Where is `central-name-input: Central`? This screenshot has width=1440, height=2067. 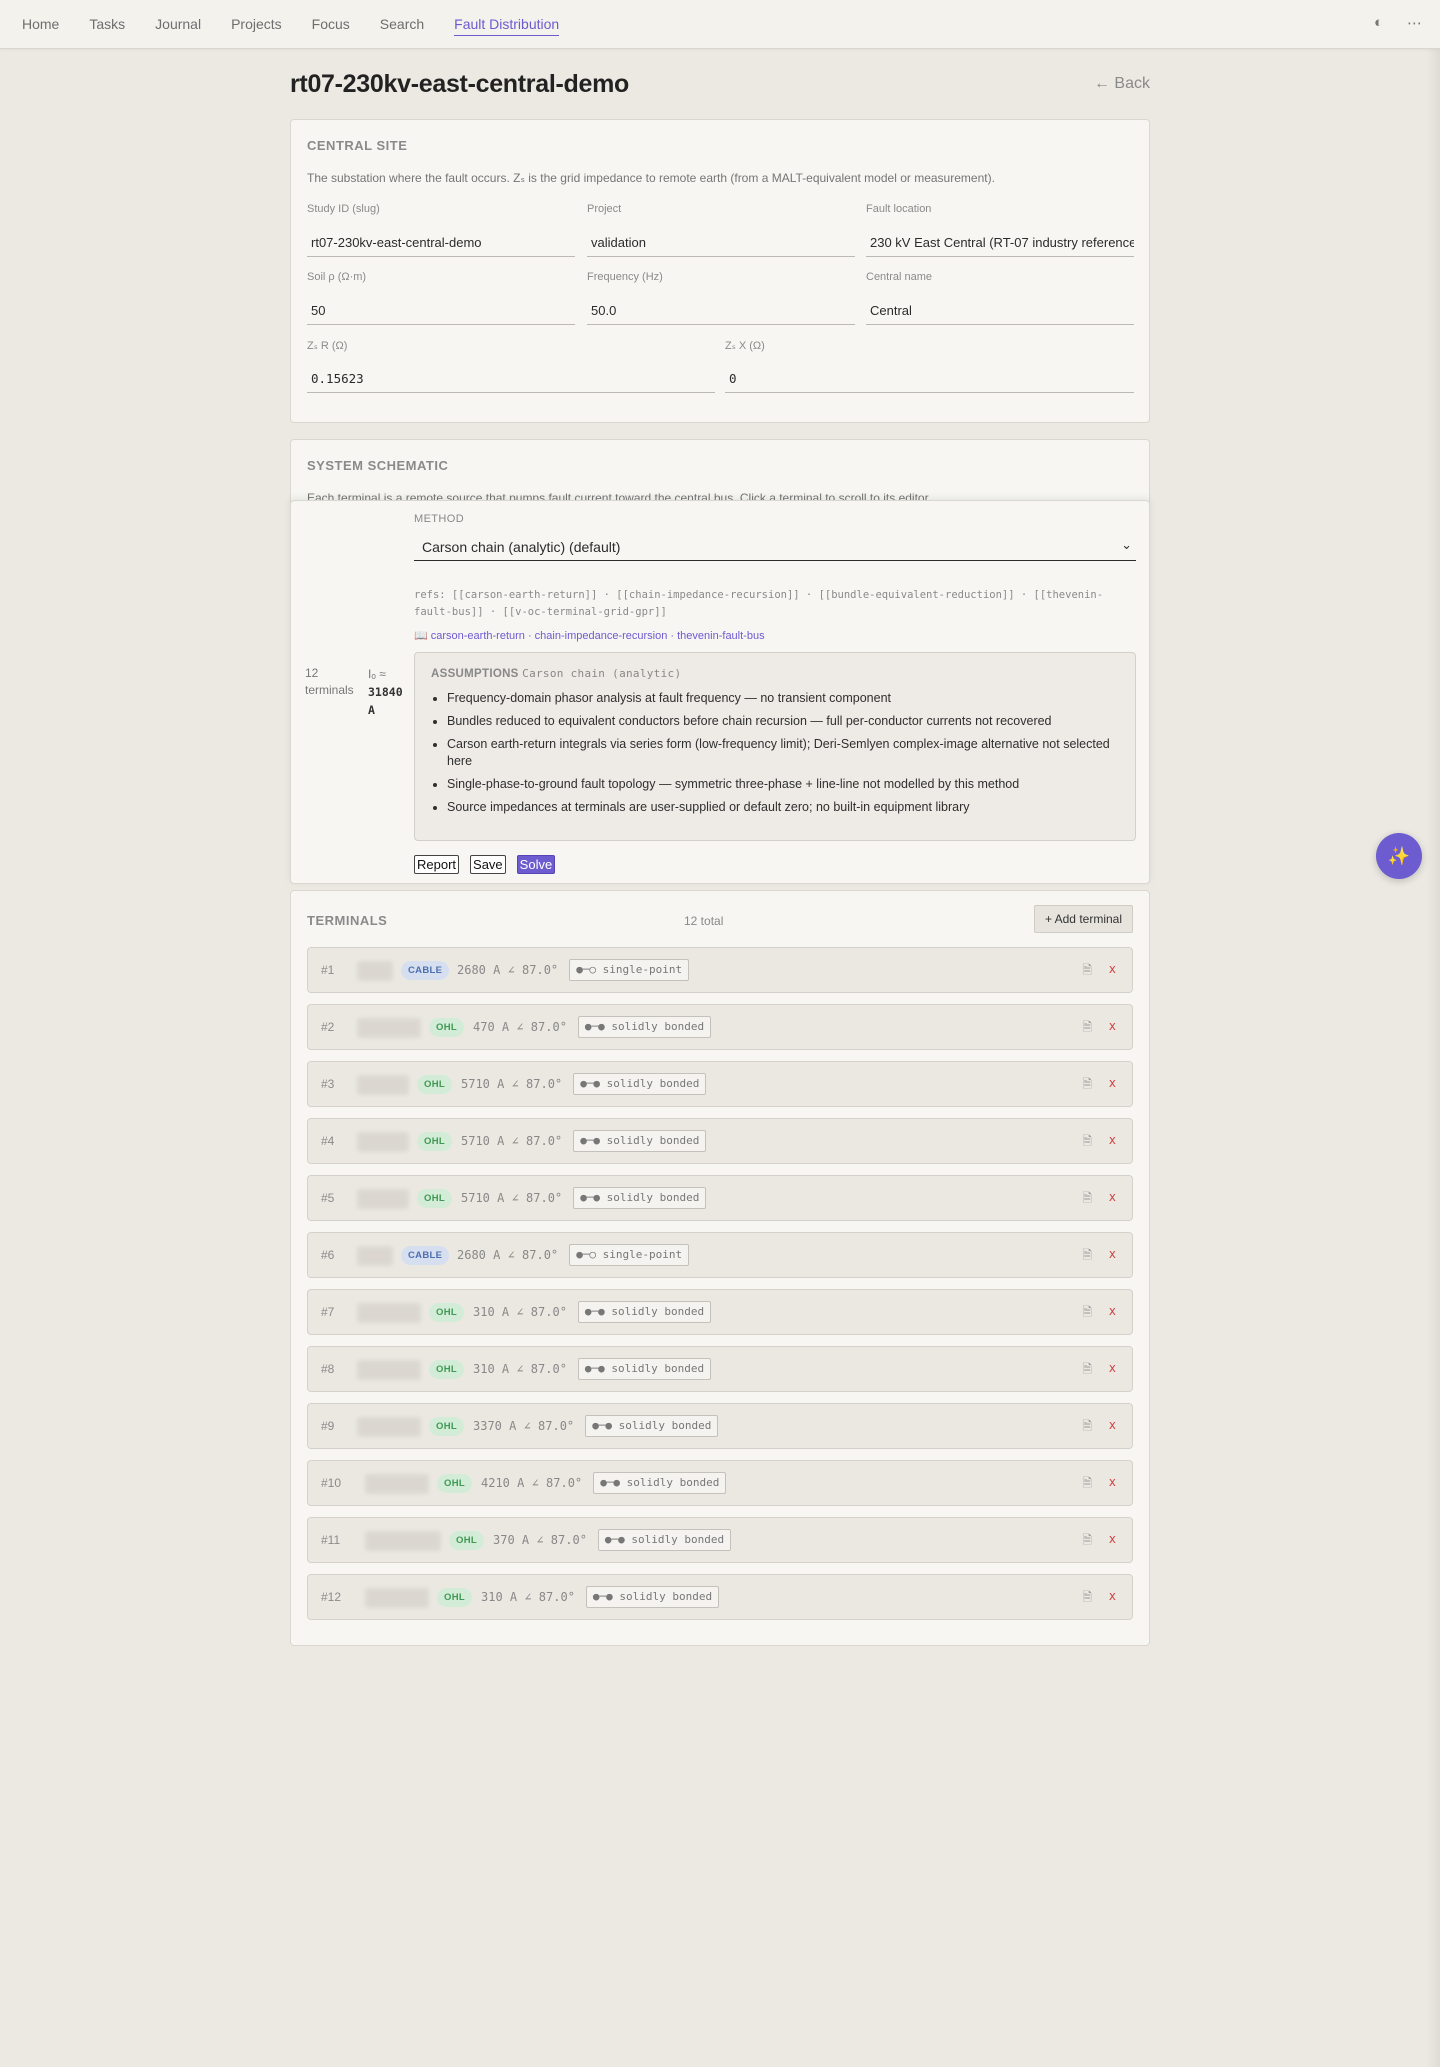 central-name-input: Central is located at coordinates (1000, 310).